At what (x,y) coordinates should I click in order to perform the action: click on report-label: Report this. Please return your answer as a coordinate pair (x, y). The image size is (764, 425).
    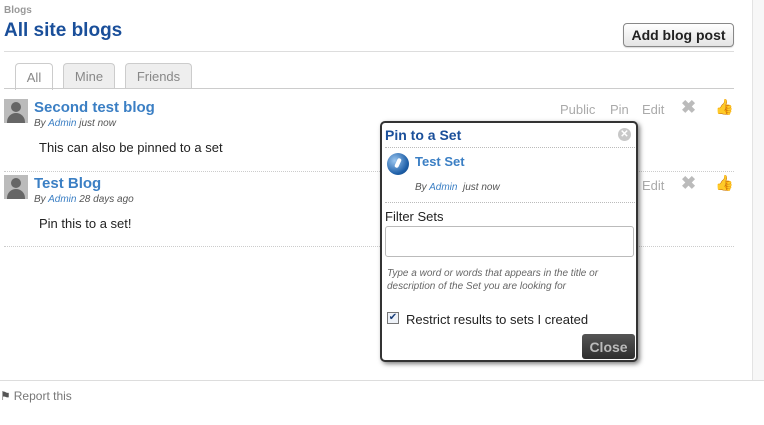
    Looking at the image, I should click on (42, 396).